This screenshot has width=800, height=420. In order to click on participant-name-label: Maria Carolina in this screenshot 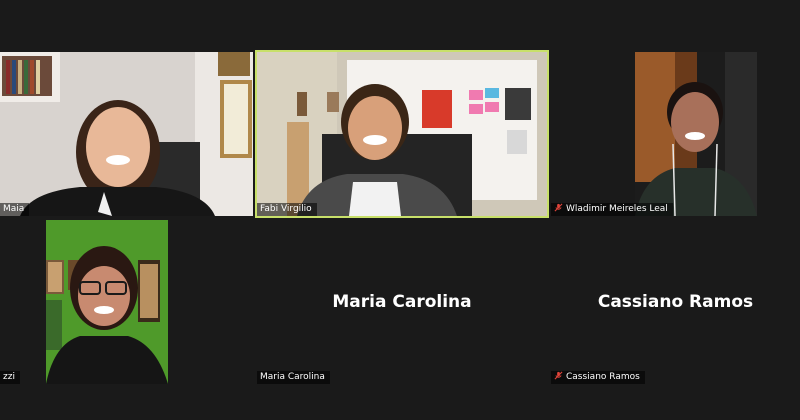, I will do `click(293, 377)`.